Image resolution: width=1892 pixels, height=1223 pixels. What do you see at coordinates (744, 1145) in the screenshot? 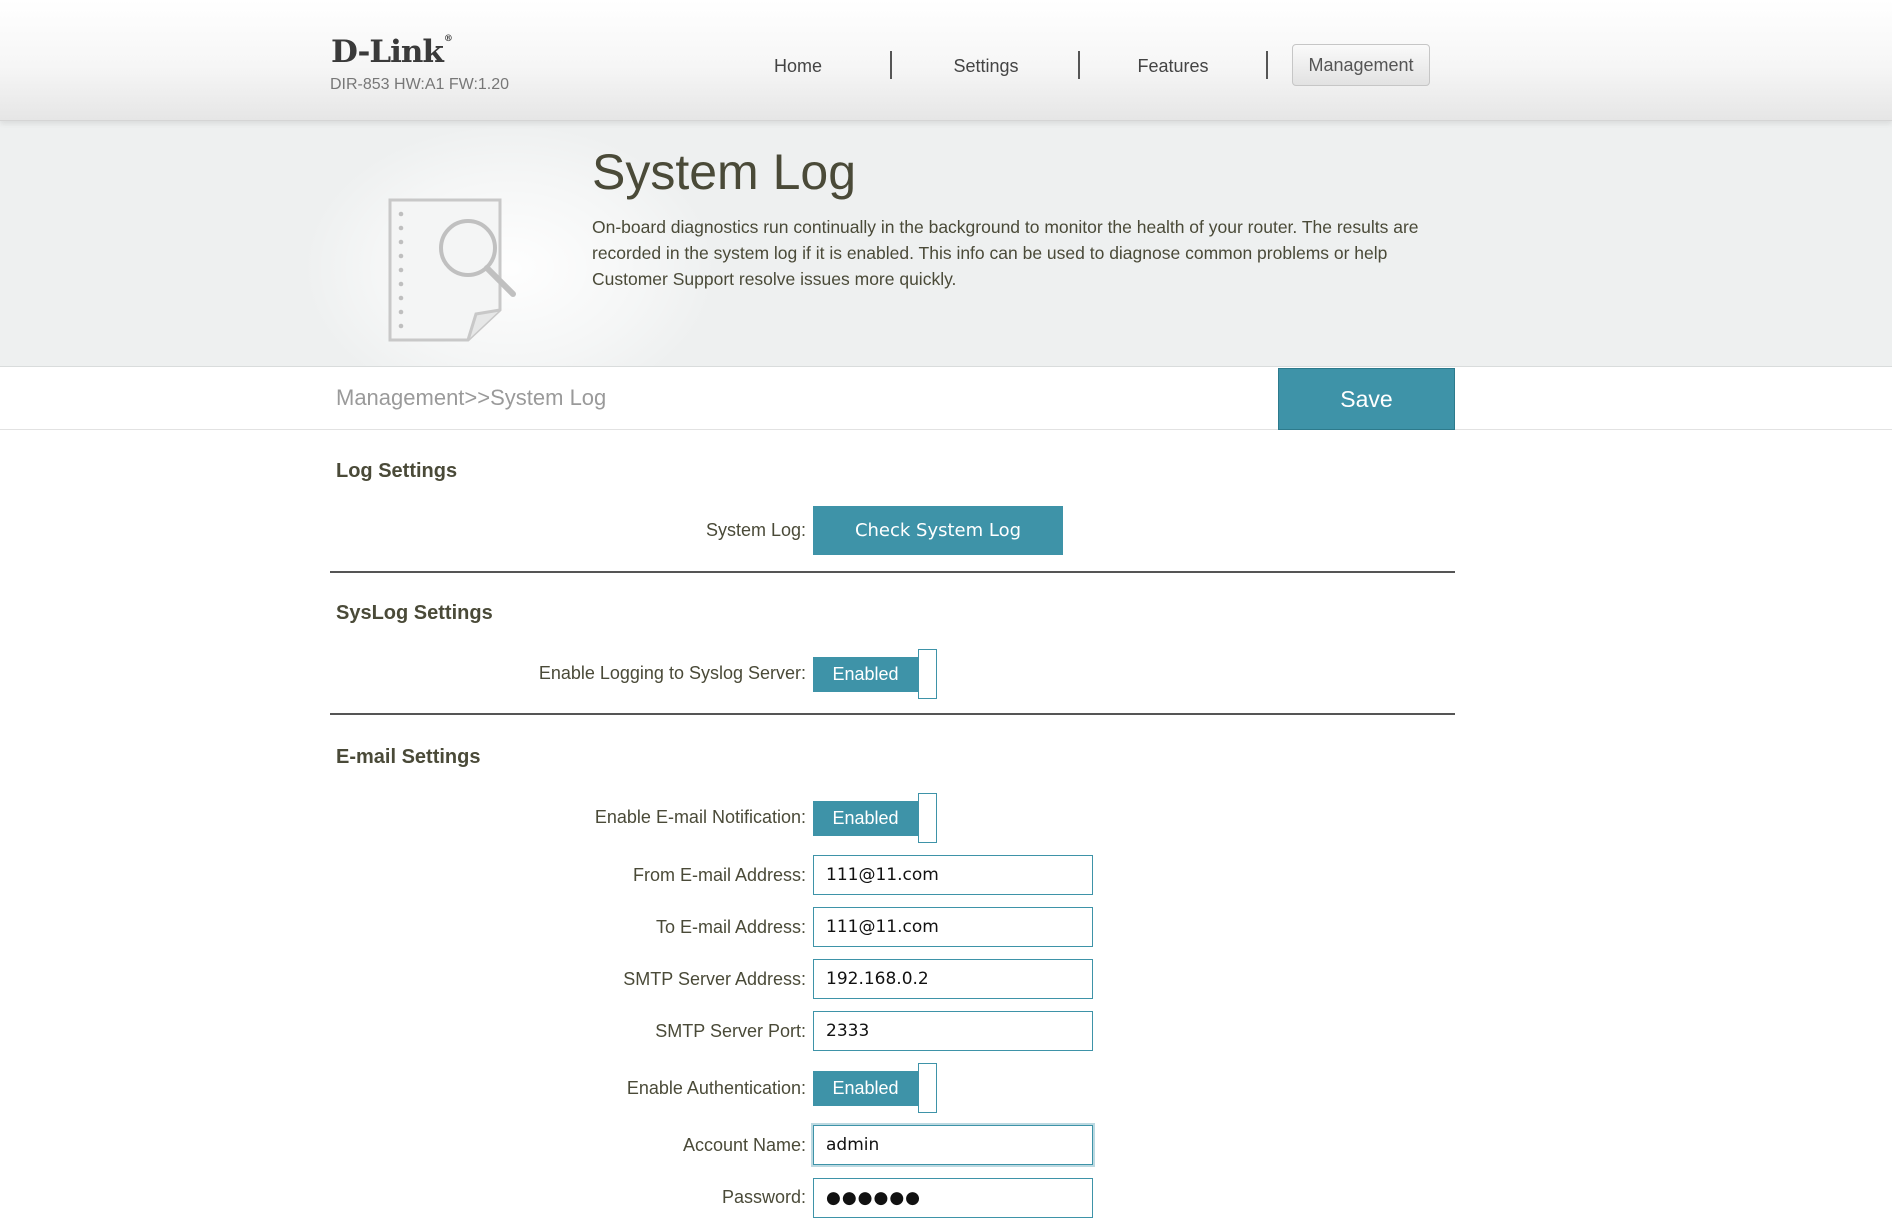
I see `account-name-label: Account Name:` at bounding box center [744, 1145].